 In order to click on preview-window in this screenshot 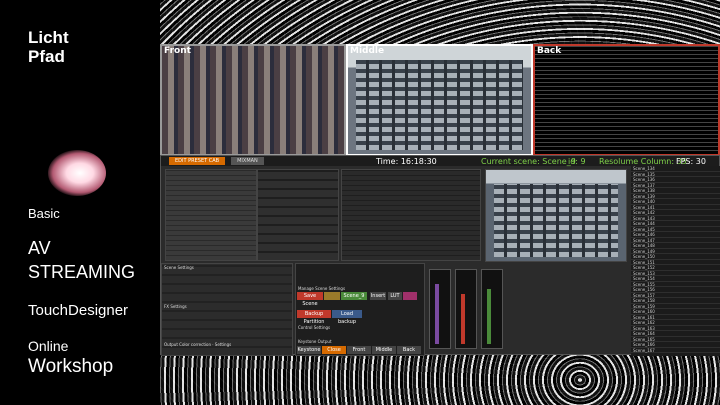, I will do `click(556, 215)`.